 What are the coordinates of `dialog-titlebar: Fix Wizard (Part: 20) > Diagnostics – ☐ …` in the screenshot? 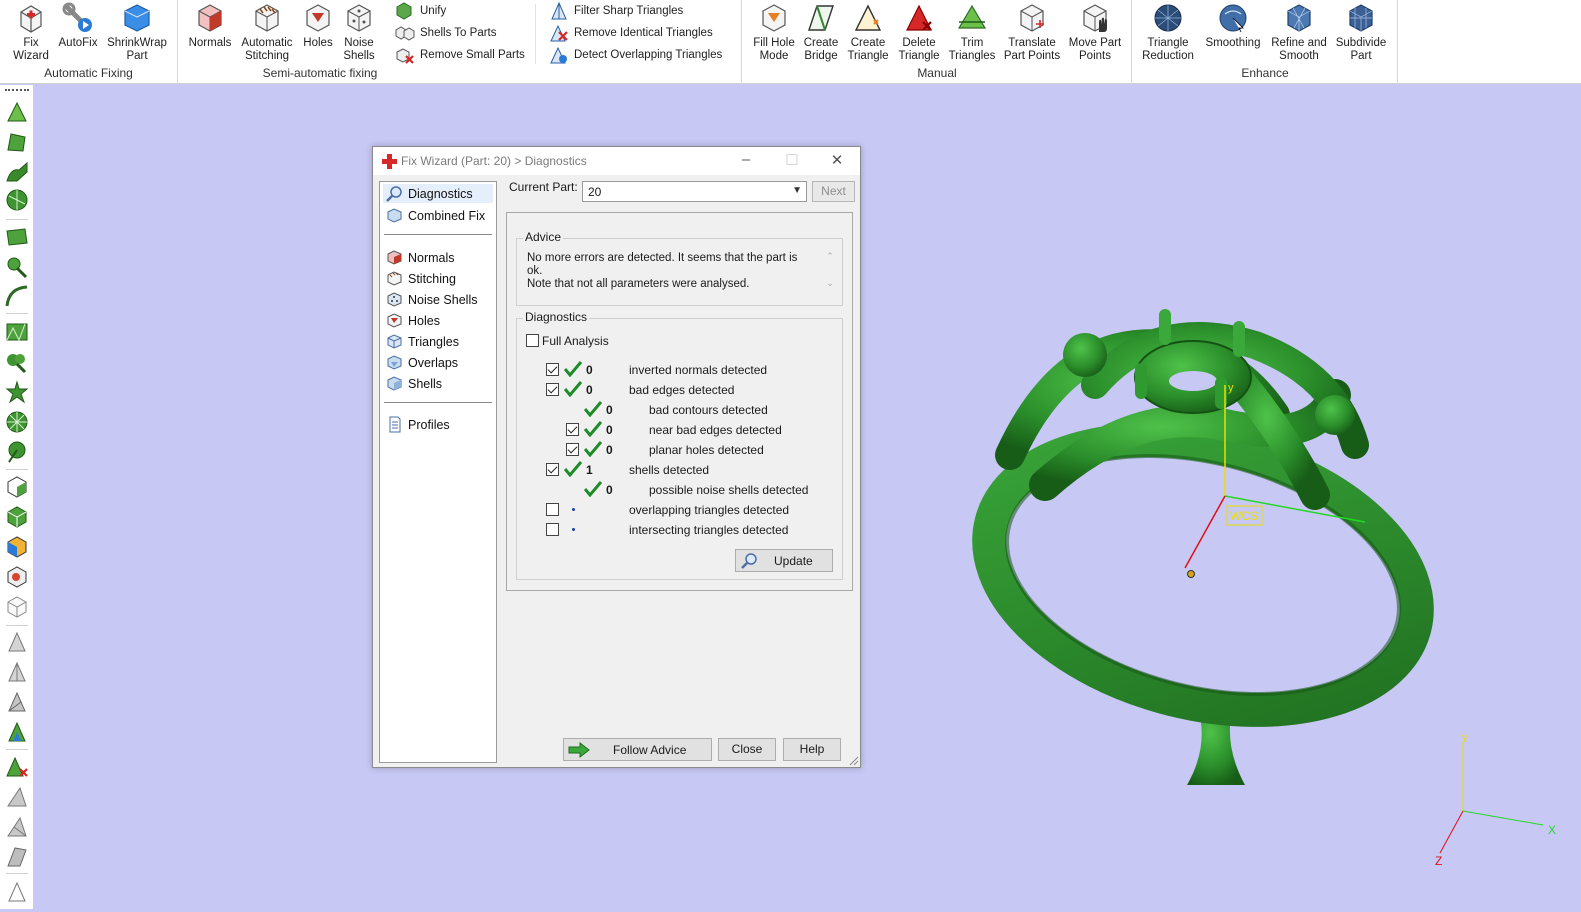 It's located at (616, 161).